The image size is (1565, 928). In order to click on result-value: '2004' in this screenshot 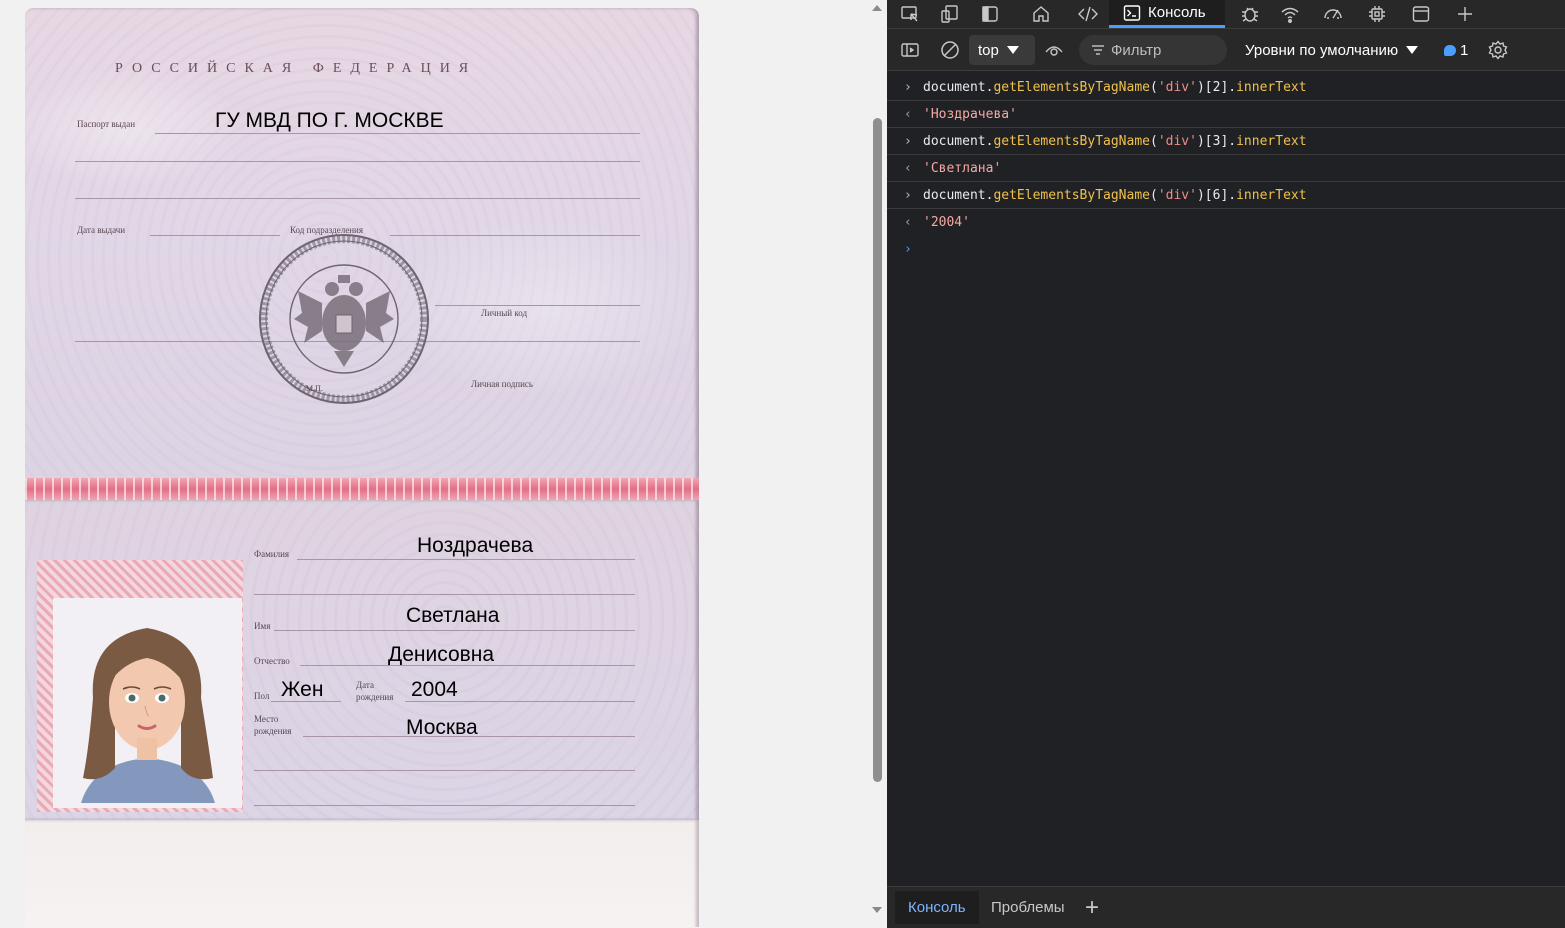, I will do `click(946, 222)`.